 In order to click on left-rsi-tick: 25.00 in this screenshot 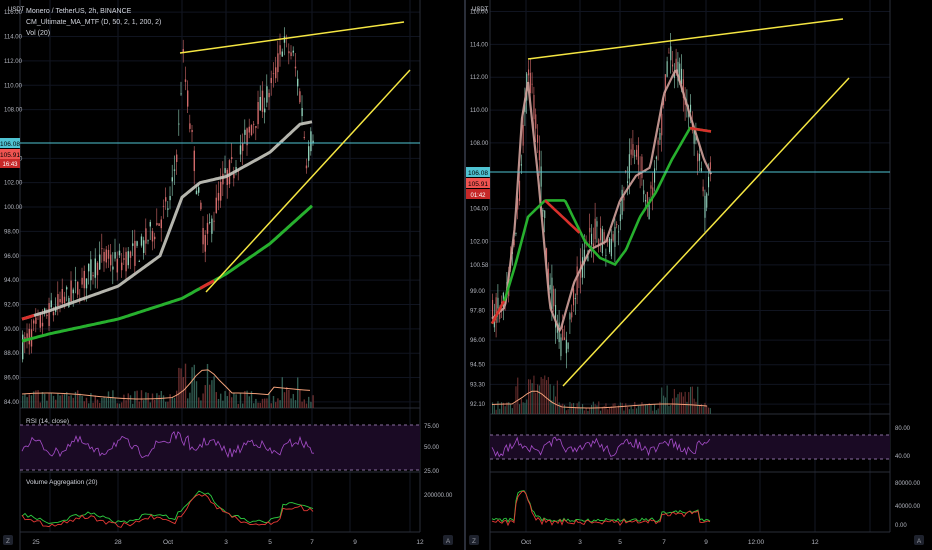, I will do `click(432, 472)`.